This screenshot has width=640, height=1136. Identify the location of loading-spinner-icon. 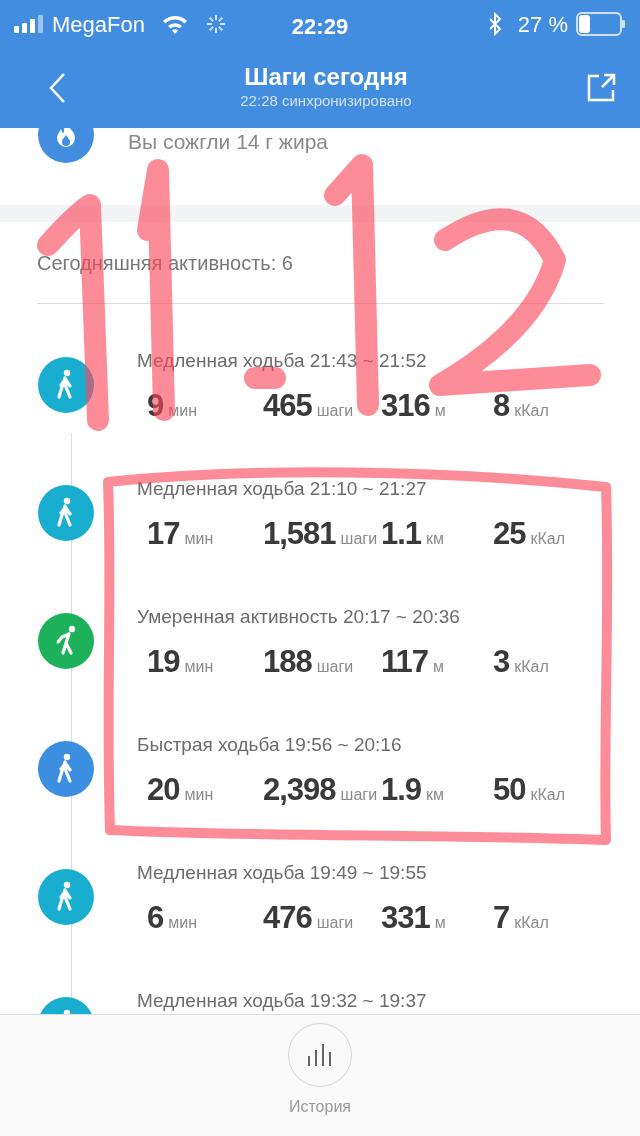
(215, 24).